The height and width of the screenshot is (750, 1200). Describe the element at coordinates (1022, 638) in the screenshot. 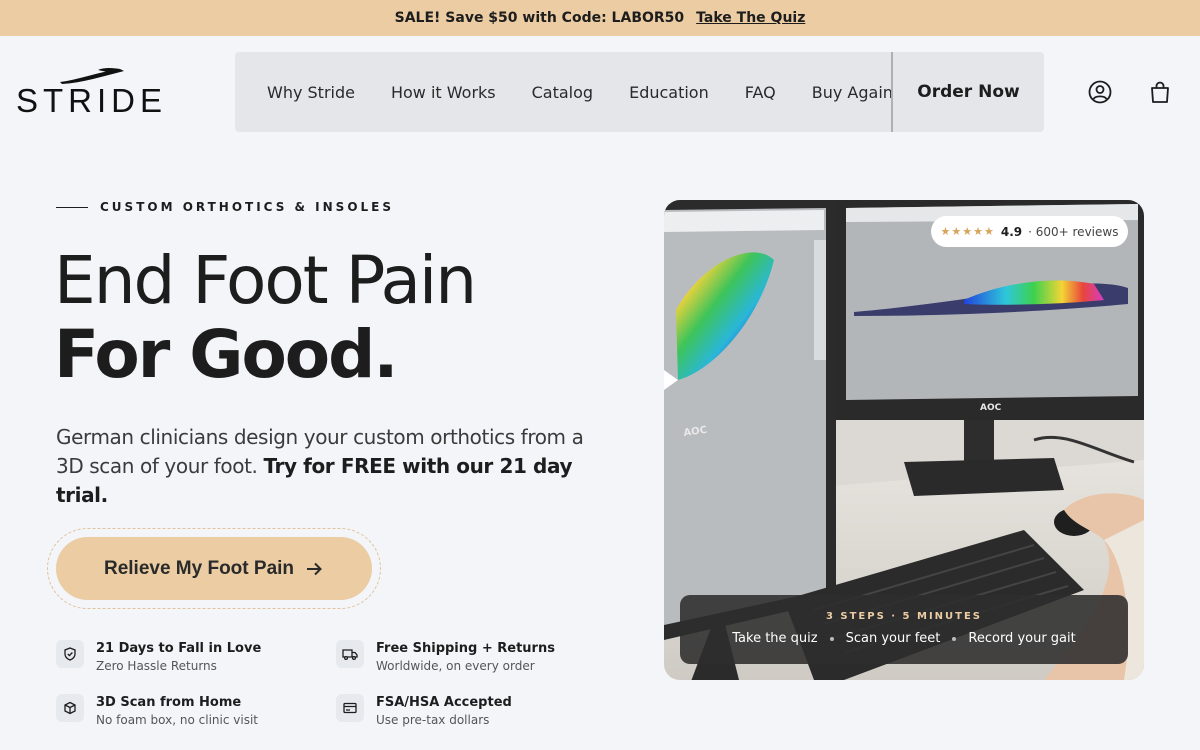

I see `step-item: Record your gait` at that location.